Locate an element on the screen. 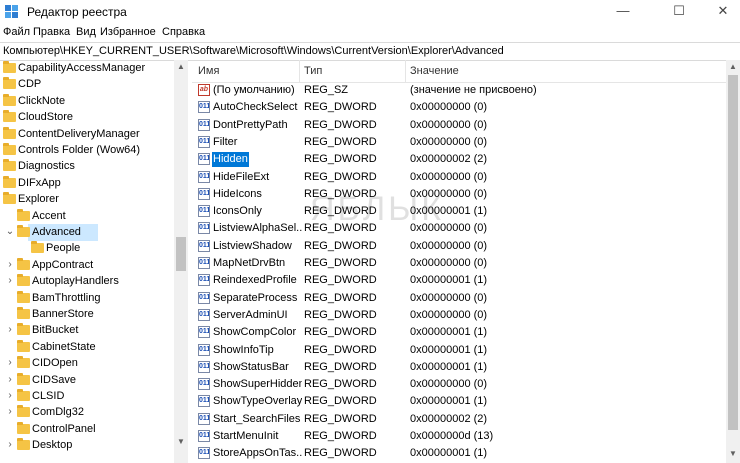 The height and width of the screenshot is (463, 740). tree-item: CDP is located at coordinates (87, 84).